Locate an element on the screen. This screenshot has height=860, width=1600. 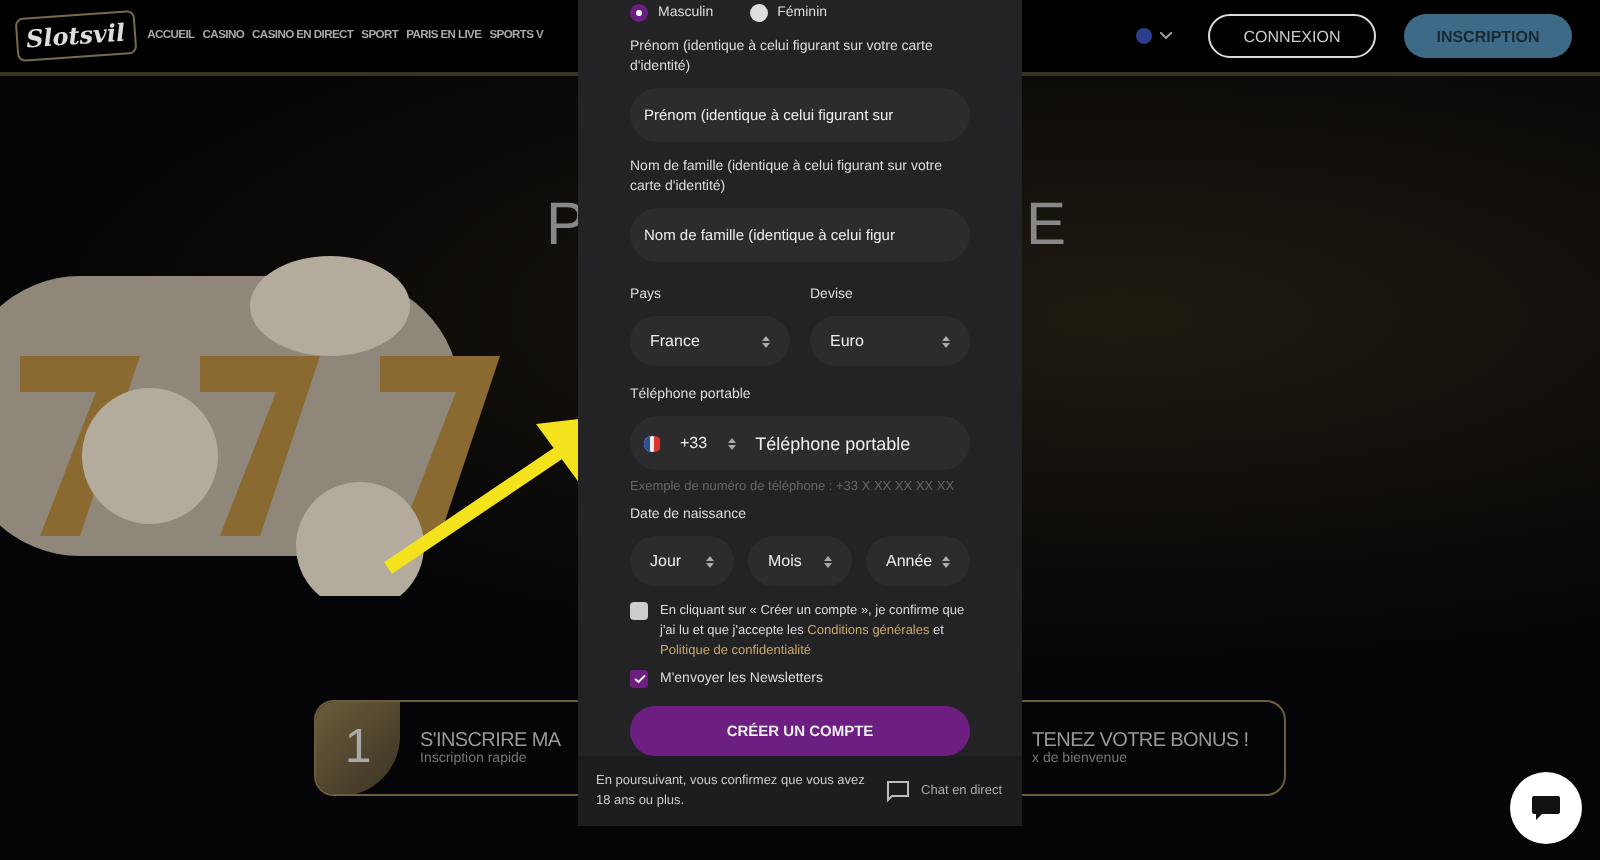
login-button: CONNEXION is located at coordinates (1292, 36).